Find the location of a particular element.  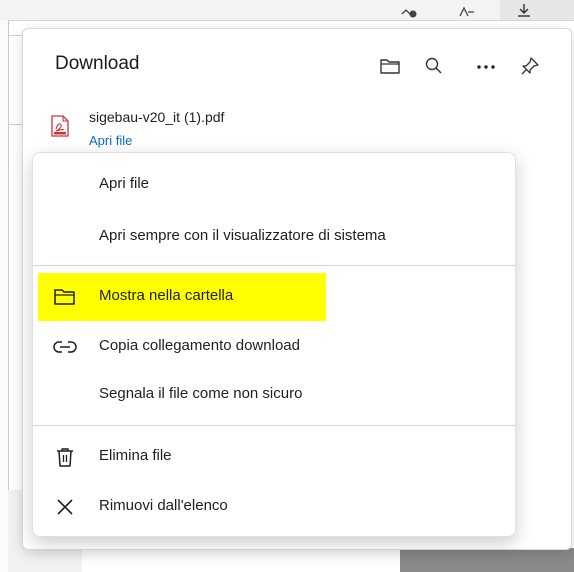

pdf-icon is located at coordinates (60, 126).